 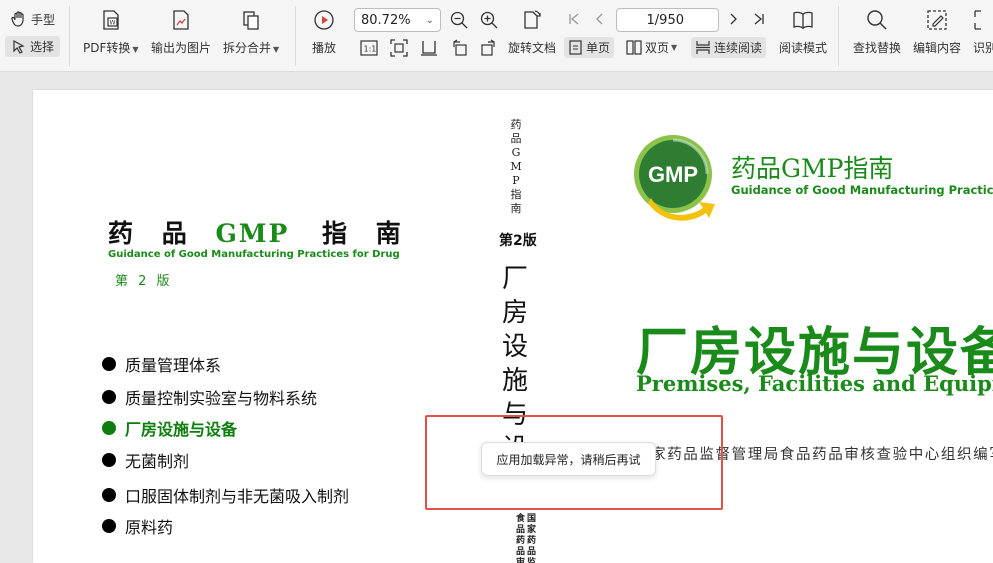 I want to click on actual-size-icon: 1:1, so click(x=369, y=48).